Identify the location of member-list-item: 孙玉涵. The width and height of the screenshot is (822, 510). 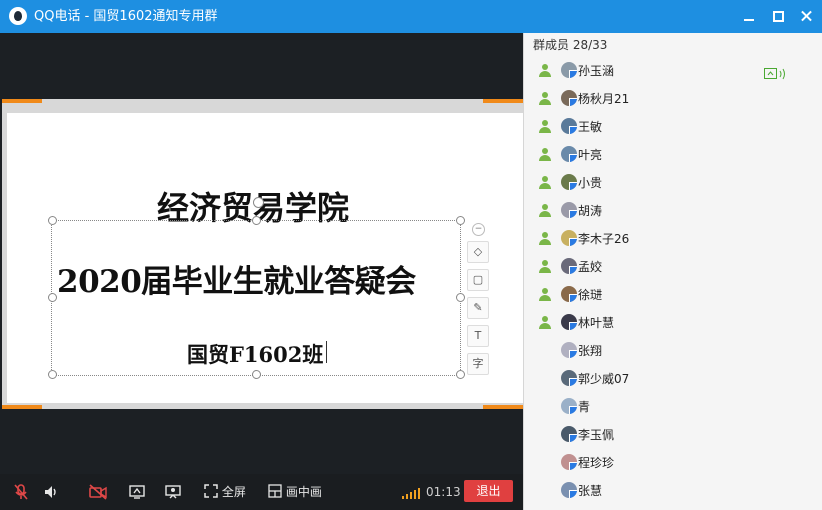
(673, 71).